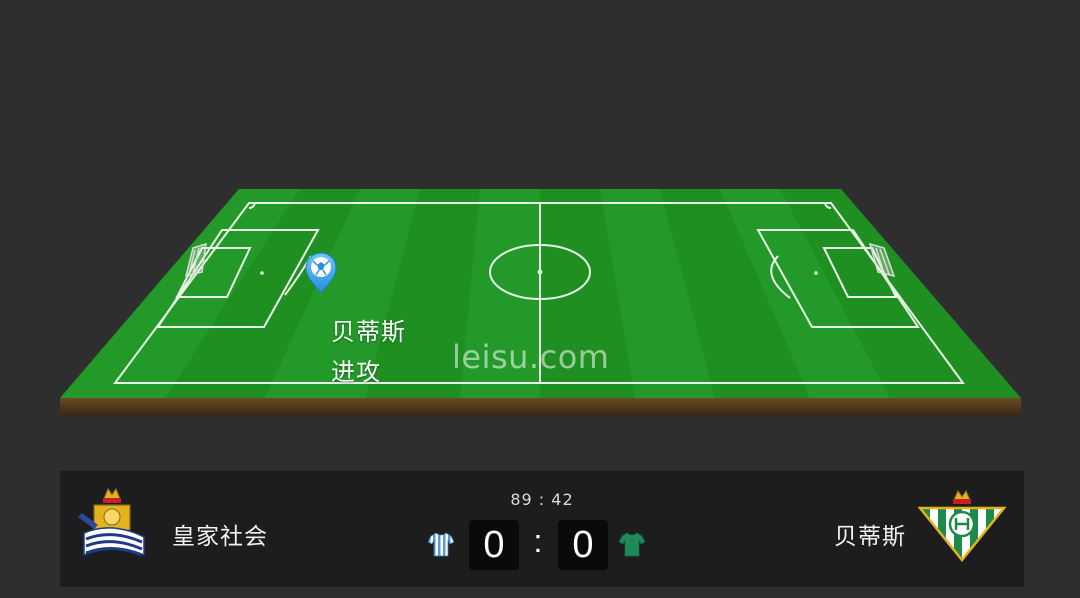  Describe the element at coordinates (583, 545) in the screenshot. I see `away-score: 0` at that location.